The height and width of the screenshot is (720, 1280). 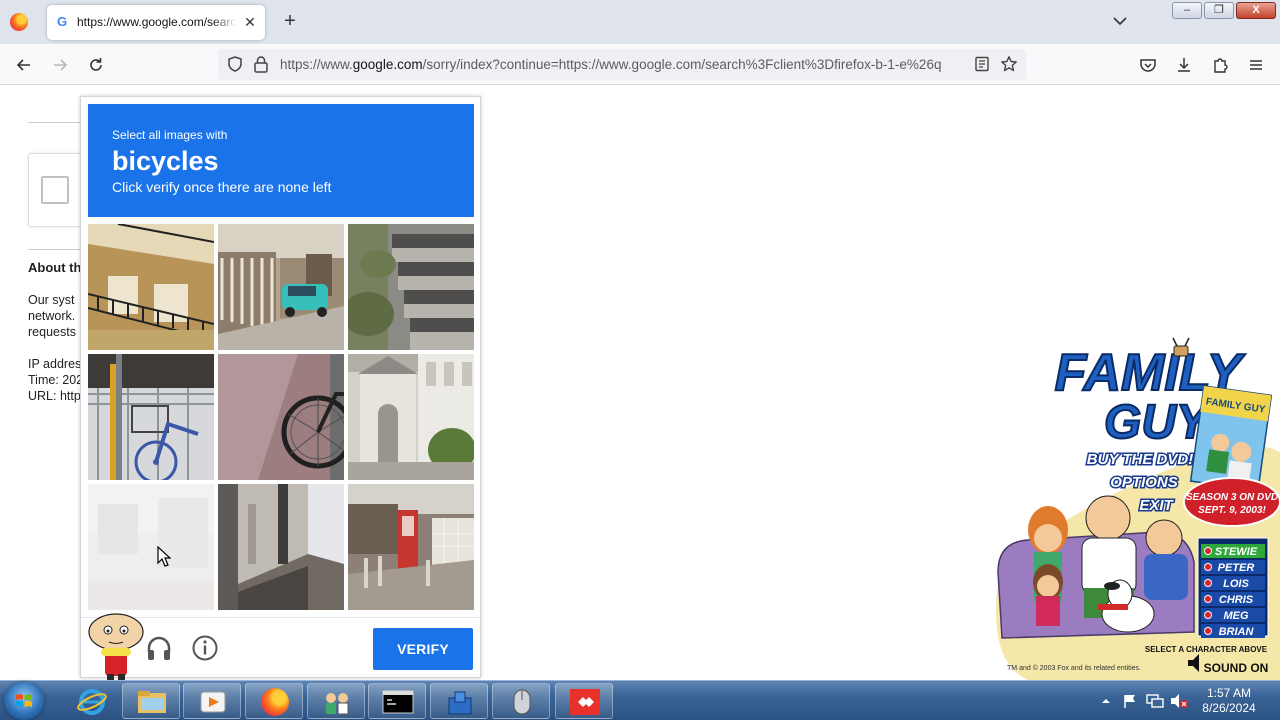 I want to click on action-center-flag-icon, so click(x=1130, y=701).